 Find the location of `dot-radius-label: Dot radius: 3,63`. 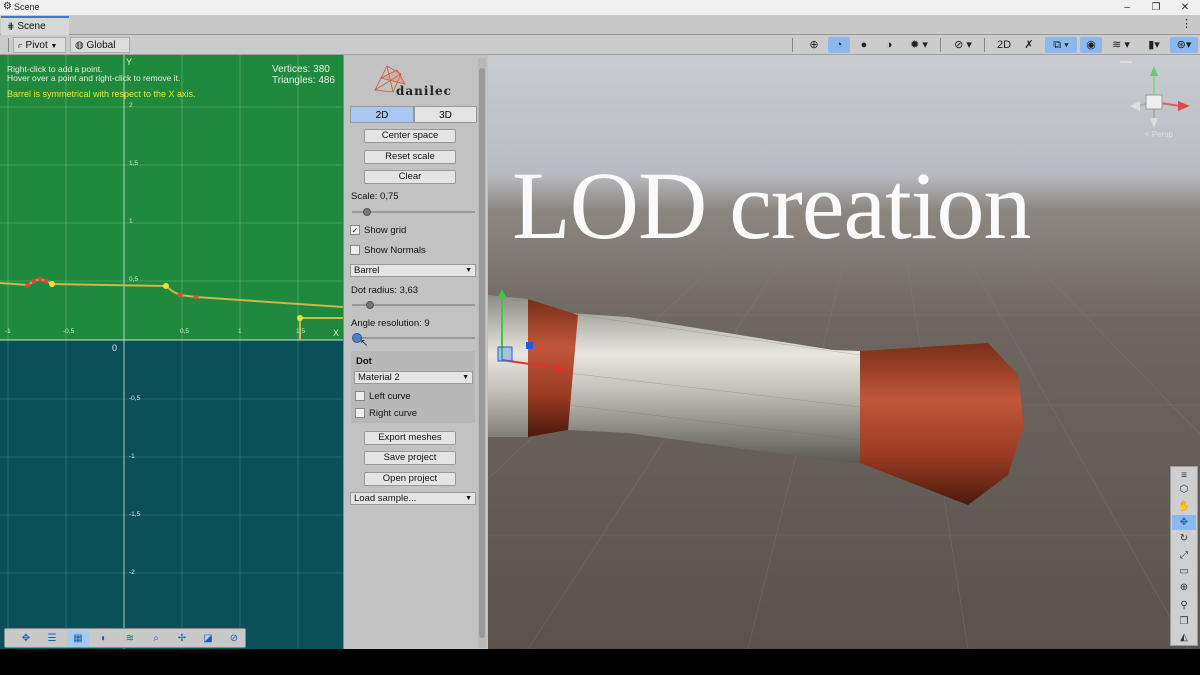

dot-radius-label: Dot radius: 3,63 is located at coordinates (385, 290).